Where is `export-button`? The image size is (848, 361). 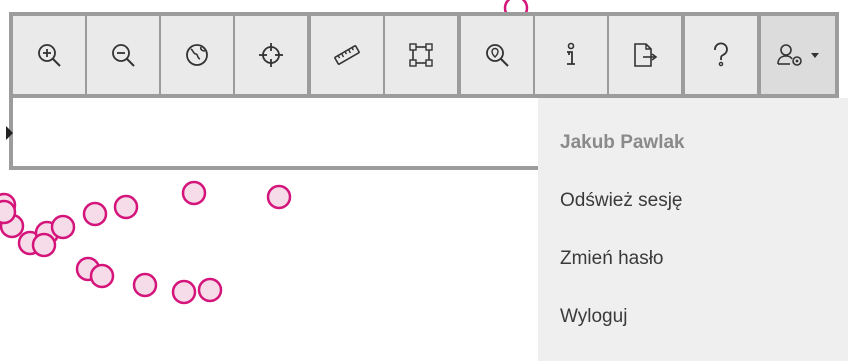
export-button is located at coordinates (645, 55).